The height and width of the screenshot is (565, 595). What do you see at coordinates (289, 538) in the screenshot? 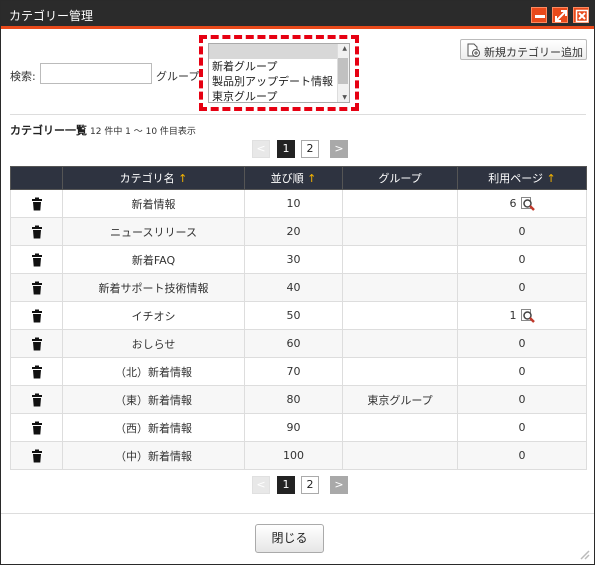
I see `close-button: 閉じる` at bounding box center [289, 538].